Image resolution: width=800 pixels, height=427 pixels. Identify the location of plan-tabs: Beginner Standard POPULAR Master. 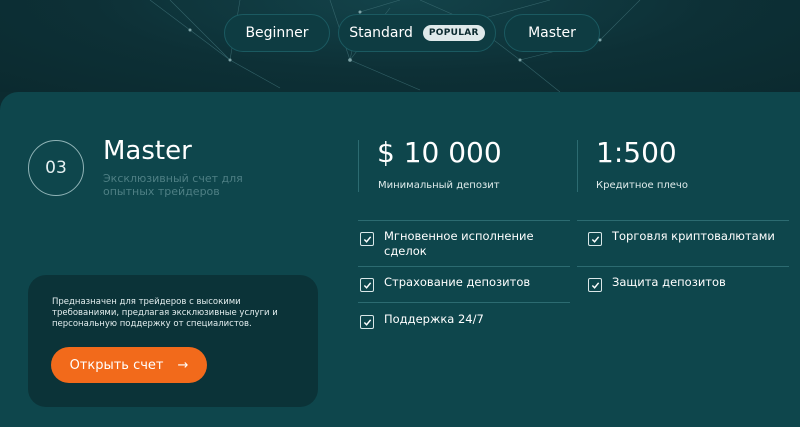
(412, 33).